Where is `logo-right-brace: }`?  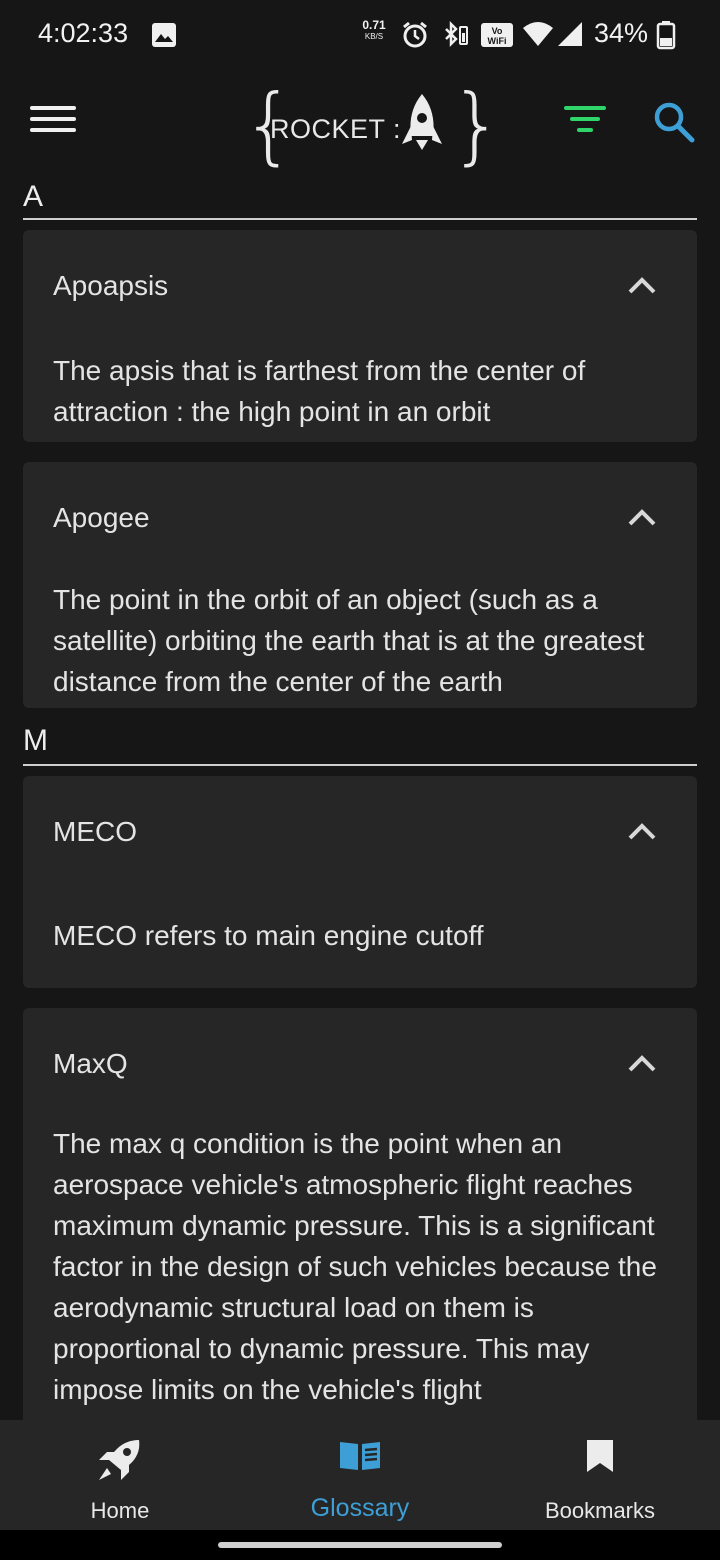
logo-right-brace: } is located at coordinates (477, 125).